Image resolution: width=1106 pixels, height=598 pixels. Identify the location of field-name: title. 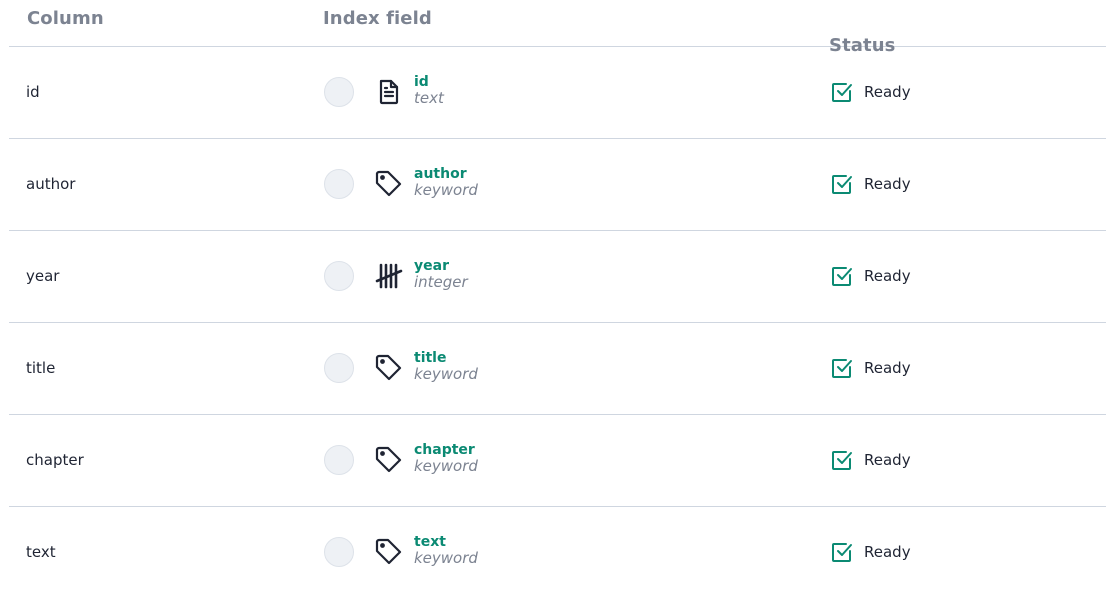
(430, 358).